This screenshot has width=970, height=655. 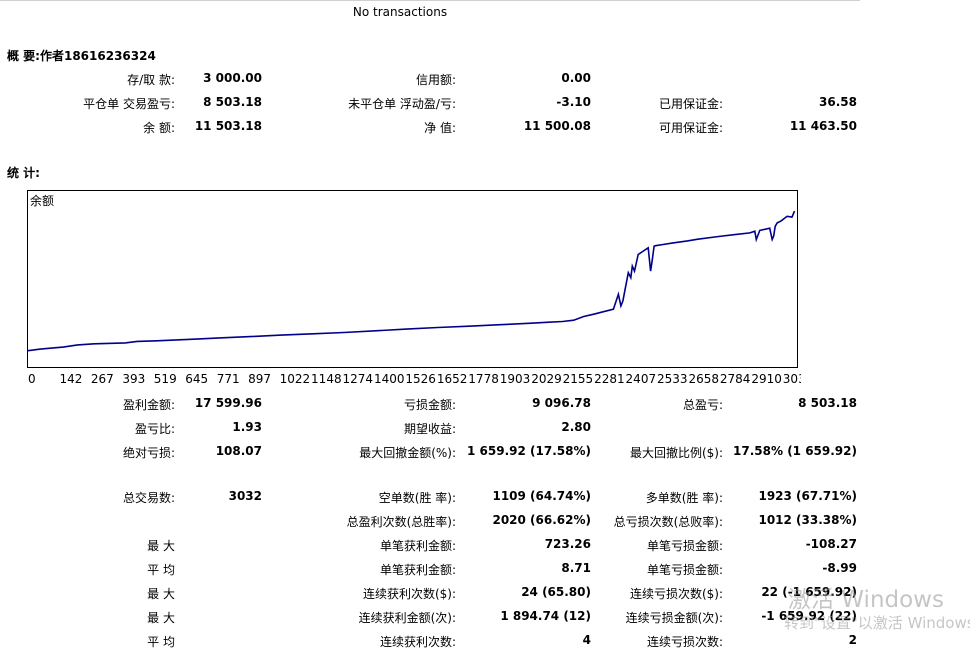 I want to click on stat-value: -8.99, so click(x=839, y=568).